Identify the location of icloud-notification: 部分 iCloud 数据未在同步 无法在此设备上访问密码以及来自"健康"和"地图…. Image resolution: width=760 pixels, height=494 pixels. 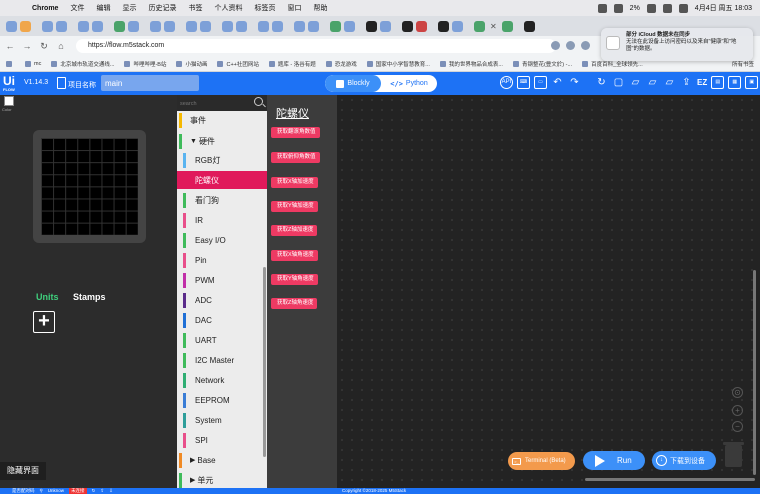
(677, 44).